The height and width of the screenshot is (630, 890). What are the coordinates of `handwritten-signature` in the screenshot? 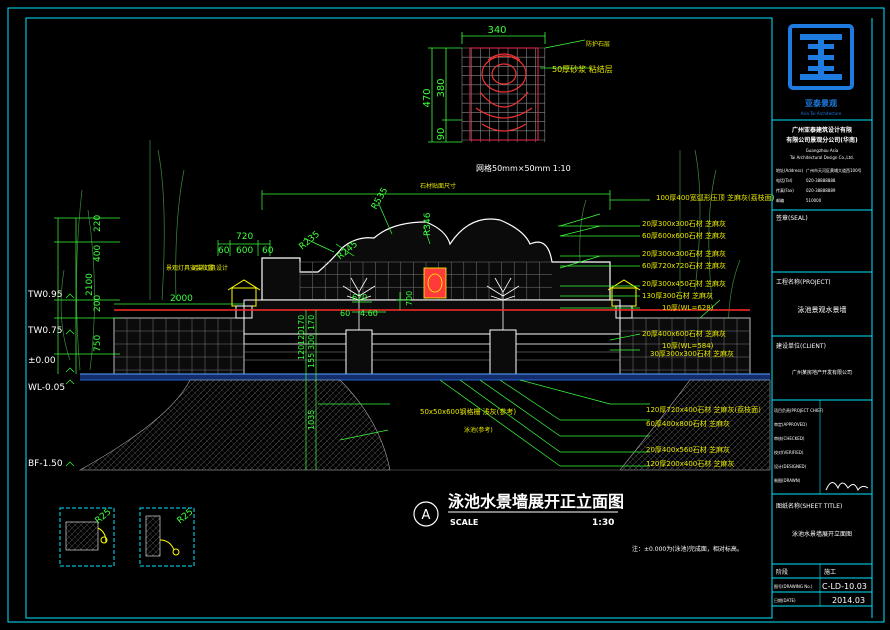 It's located at (847, 487).